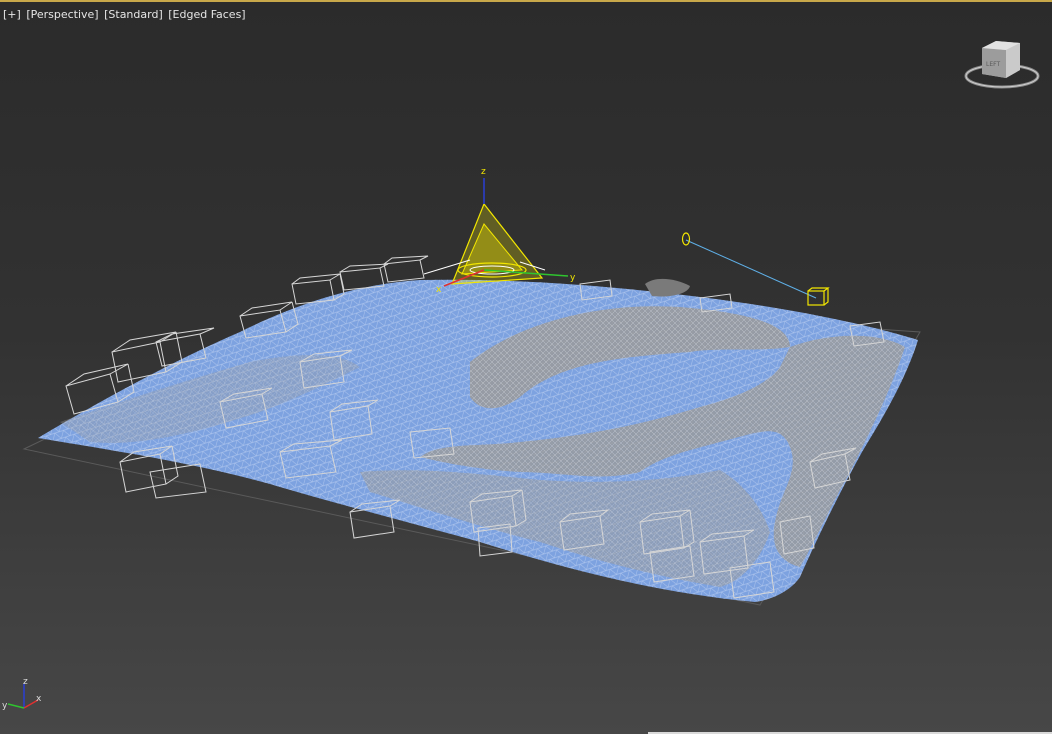  What do you see at coordinates (755, 269) in the screenshot?
I see `target-light-object` at bounding box center [755, 269].